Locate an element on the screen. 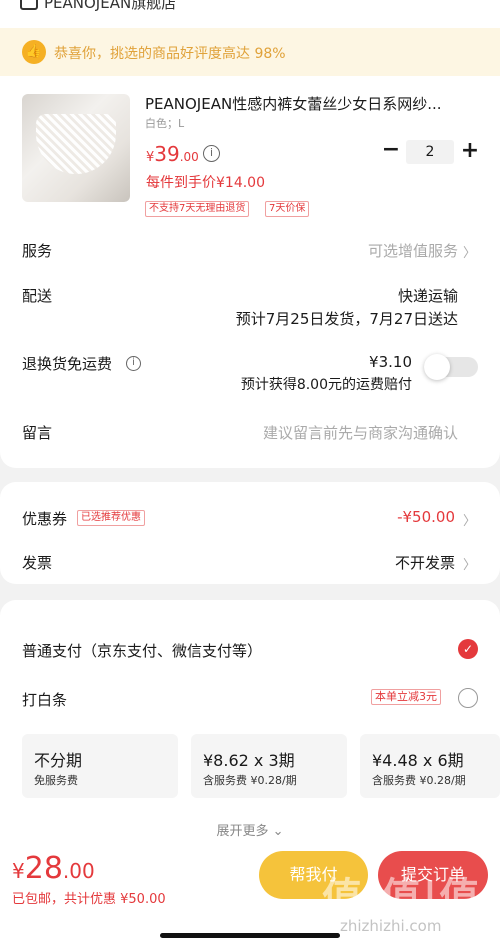  installment-option: ¥4.48 x 6期 含服务费 ¥0.28/期 is located at coordinates (430, 766).